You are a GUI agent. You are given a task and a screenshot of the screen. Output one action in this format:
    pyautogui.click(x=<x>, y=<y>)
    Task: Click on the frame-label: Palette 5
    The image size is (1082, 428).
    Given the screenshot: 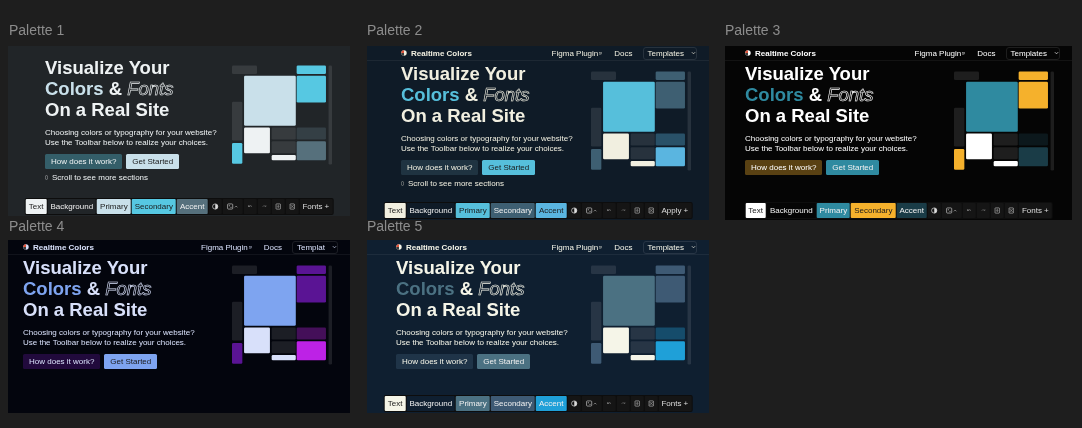 What is the action you would take?
    pyautogui.click(x=395, y=226)
    